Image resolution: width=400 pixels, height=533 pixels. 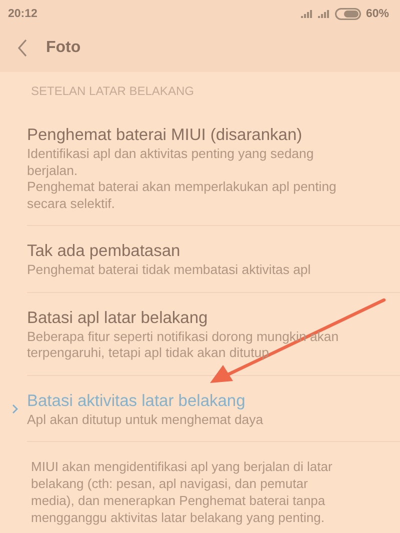 What do you see at coordinates (63, 48) in the screenshot?
I see `page-title: Foto` at bounding box center [63, 48].